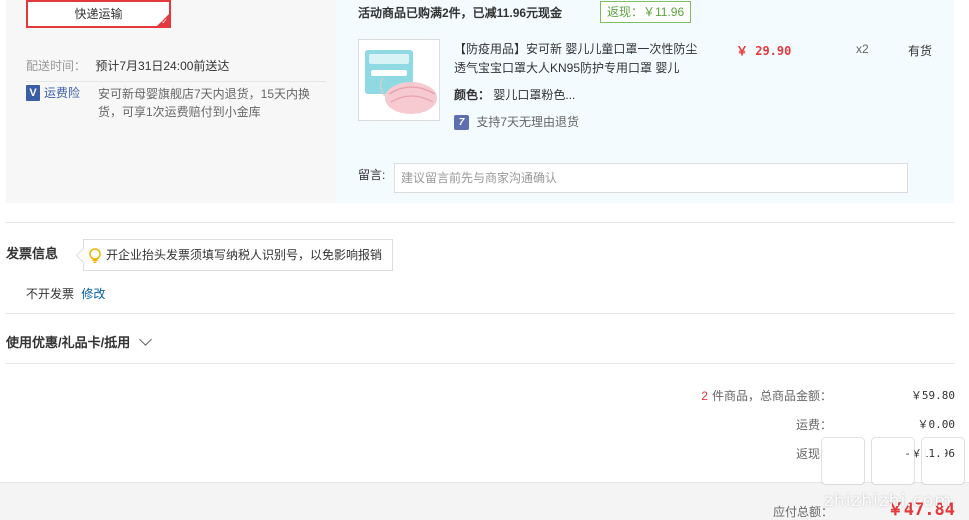  I want to click on freight-row: 运费： ￥0.00, so click(777, 425).